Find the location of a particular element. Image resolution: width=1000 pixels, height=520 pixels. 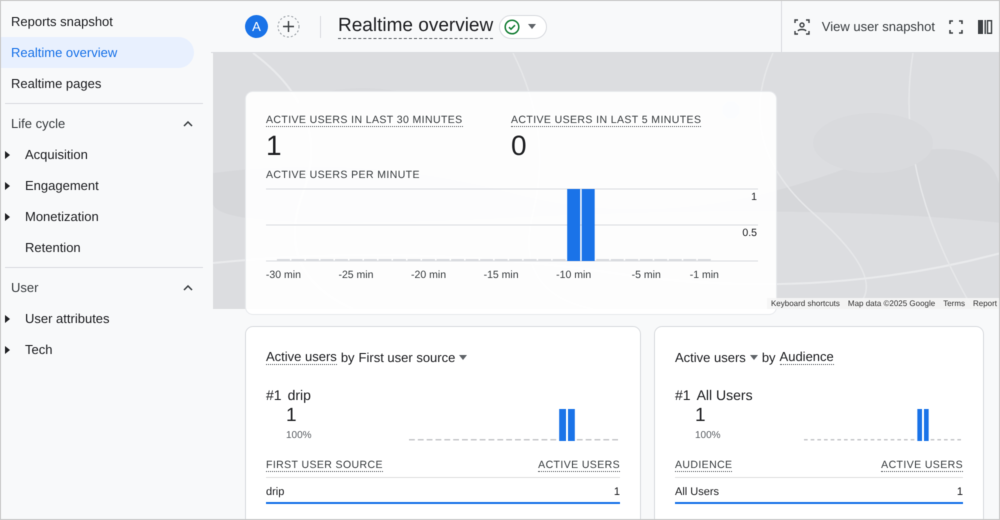

axis-label: 0.5 is located at coordinates (749, 233).